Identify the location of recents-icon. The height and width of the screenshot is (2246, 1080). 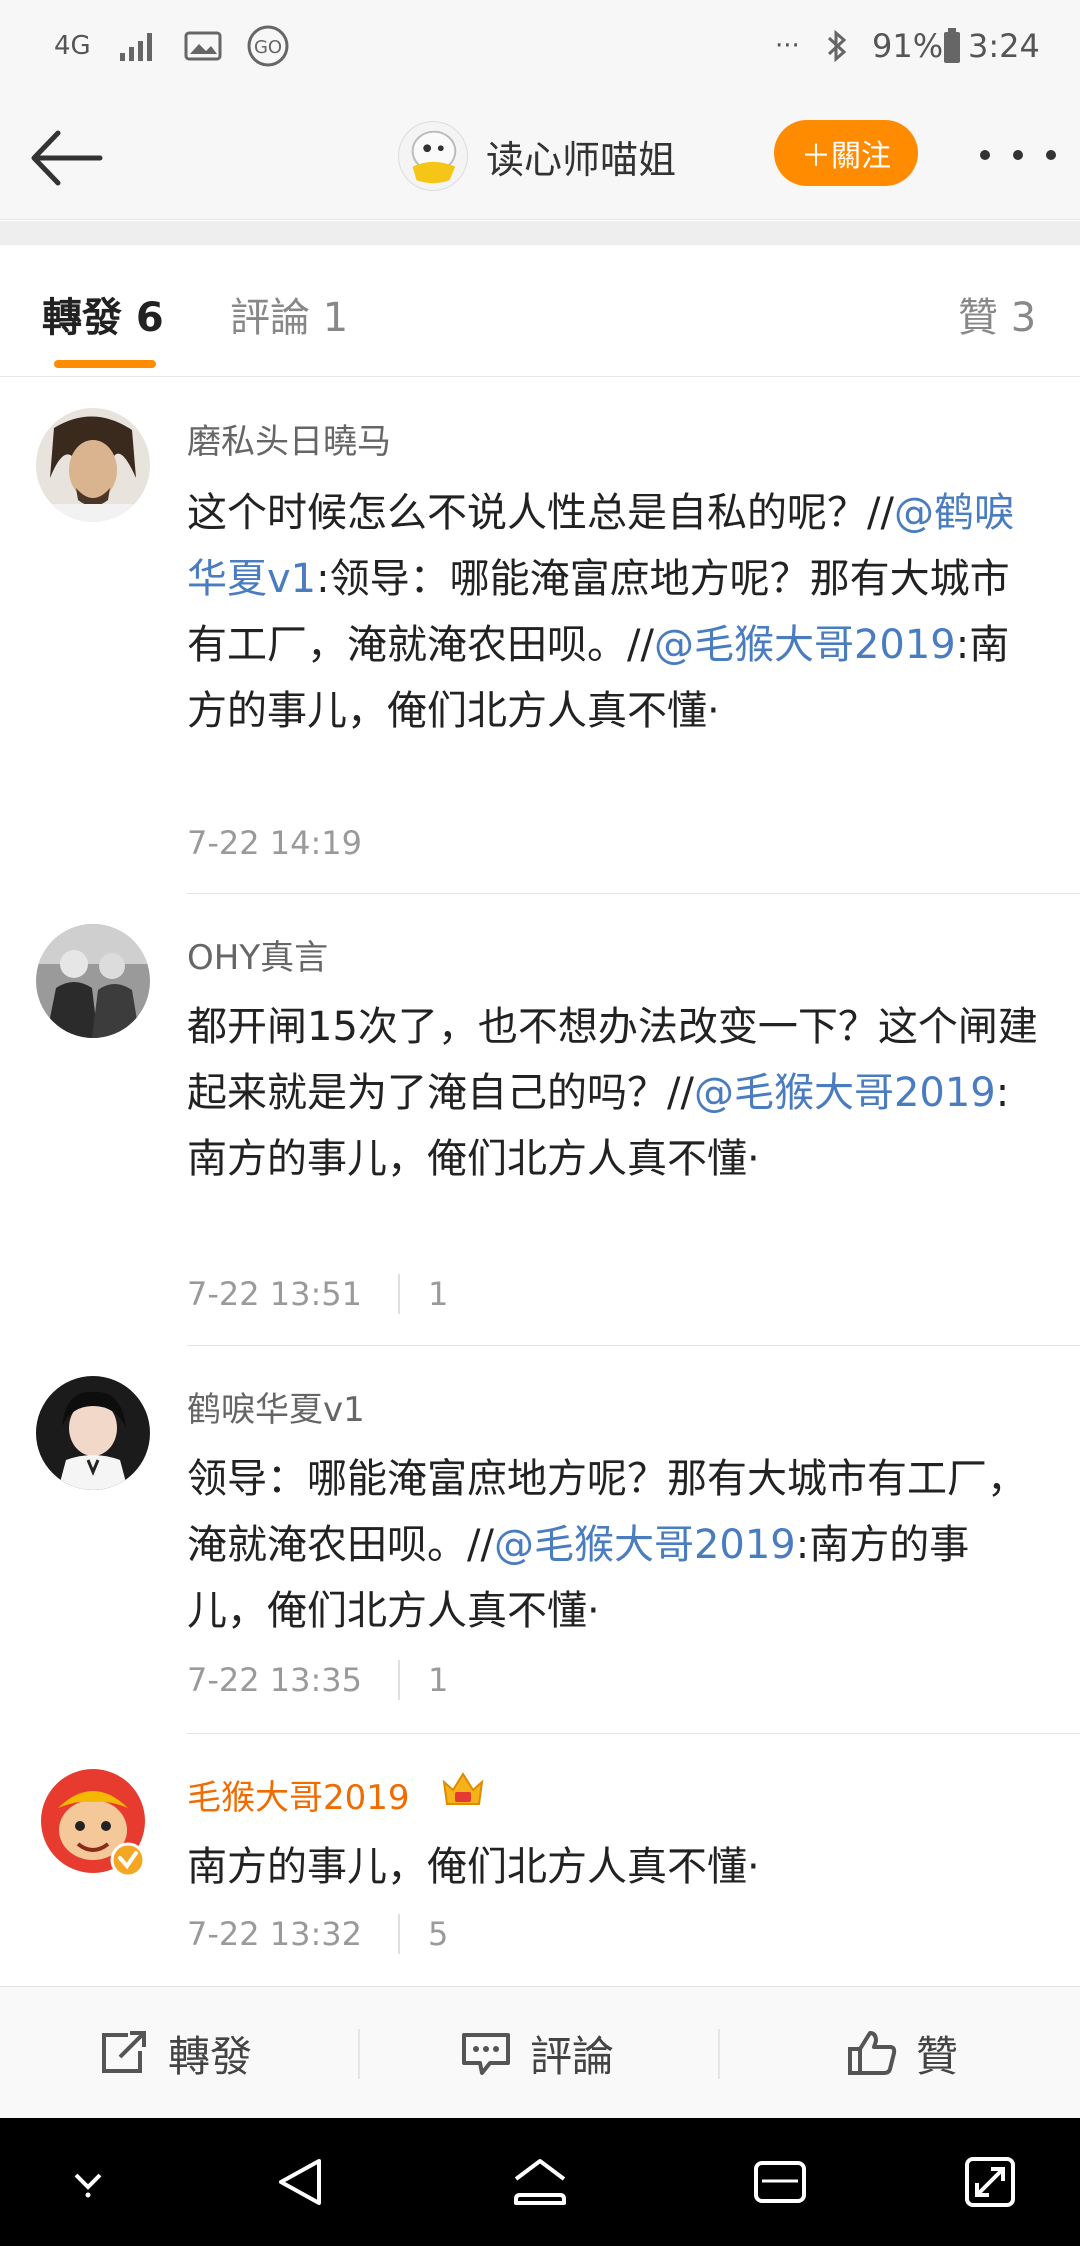
(780, 2182).